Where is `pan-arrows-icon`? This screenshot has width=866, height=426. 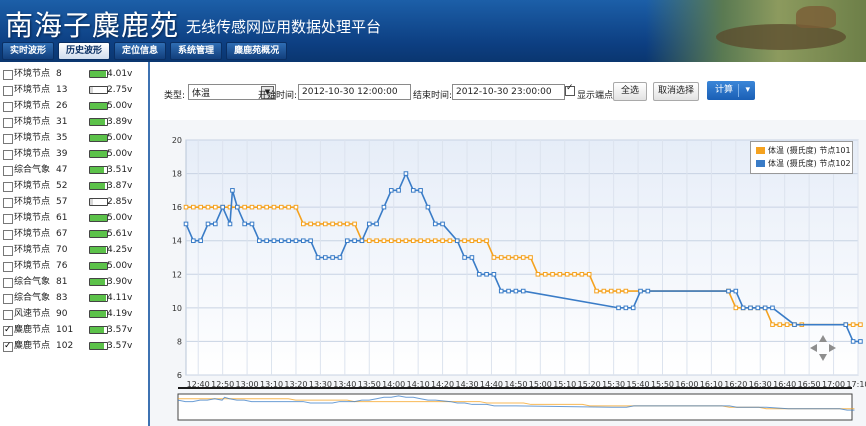 pan-arrows-icon is located at coordinates (823, 348).